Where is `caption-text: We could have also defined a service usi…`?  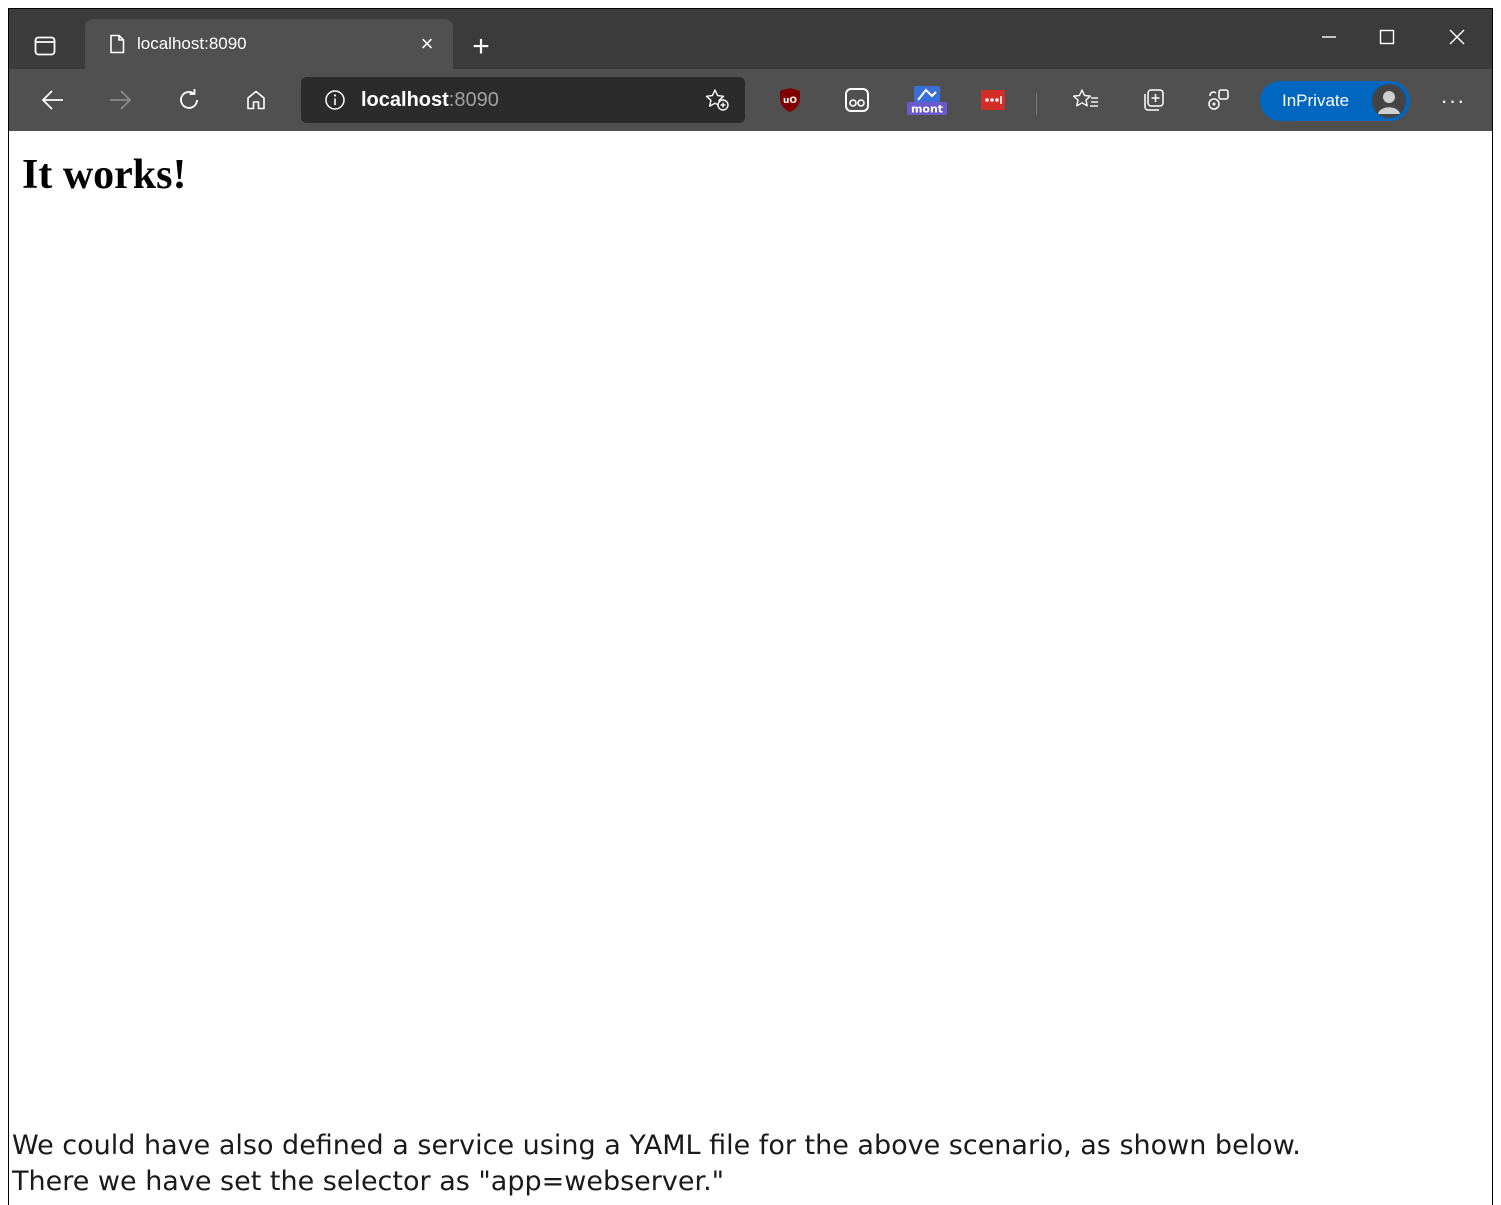 caption-text: We could have also defined a service usi… is located at coordinates (752, 1164).